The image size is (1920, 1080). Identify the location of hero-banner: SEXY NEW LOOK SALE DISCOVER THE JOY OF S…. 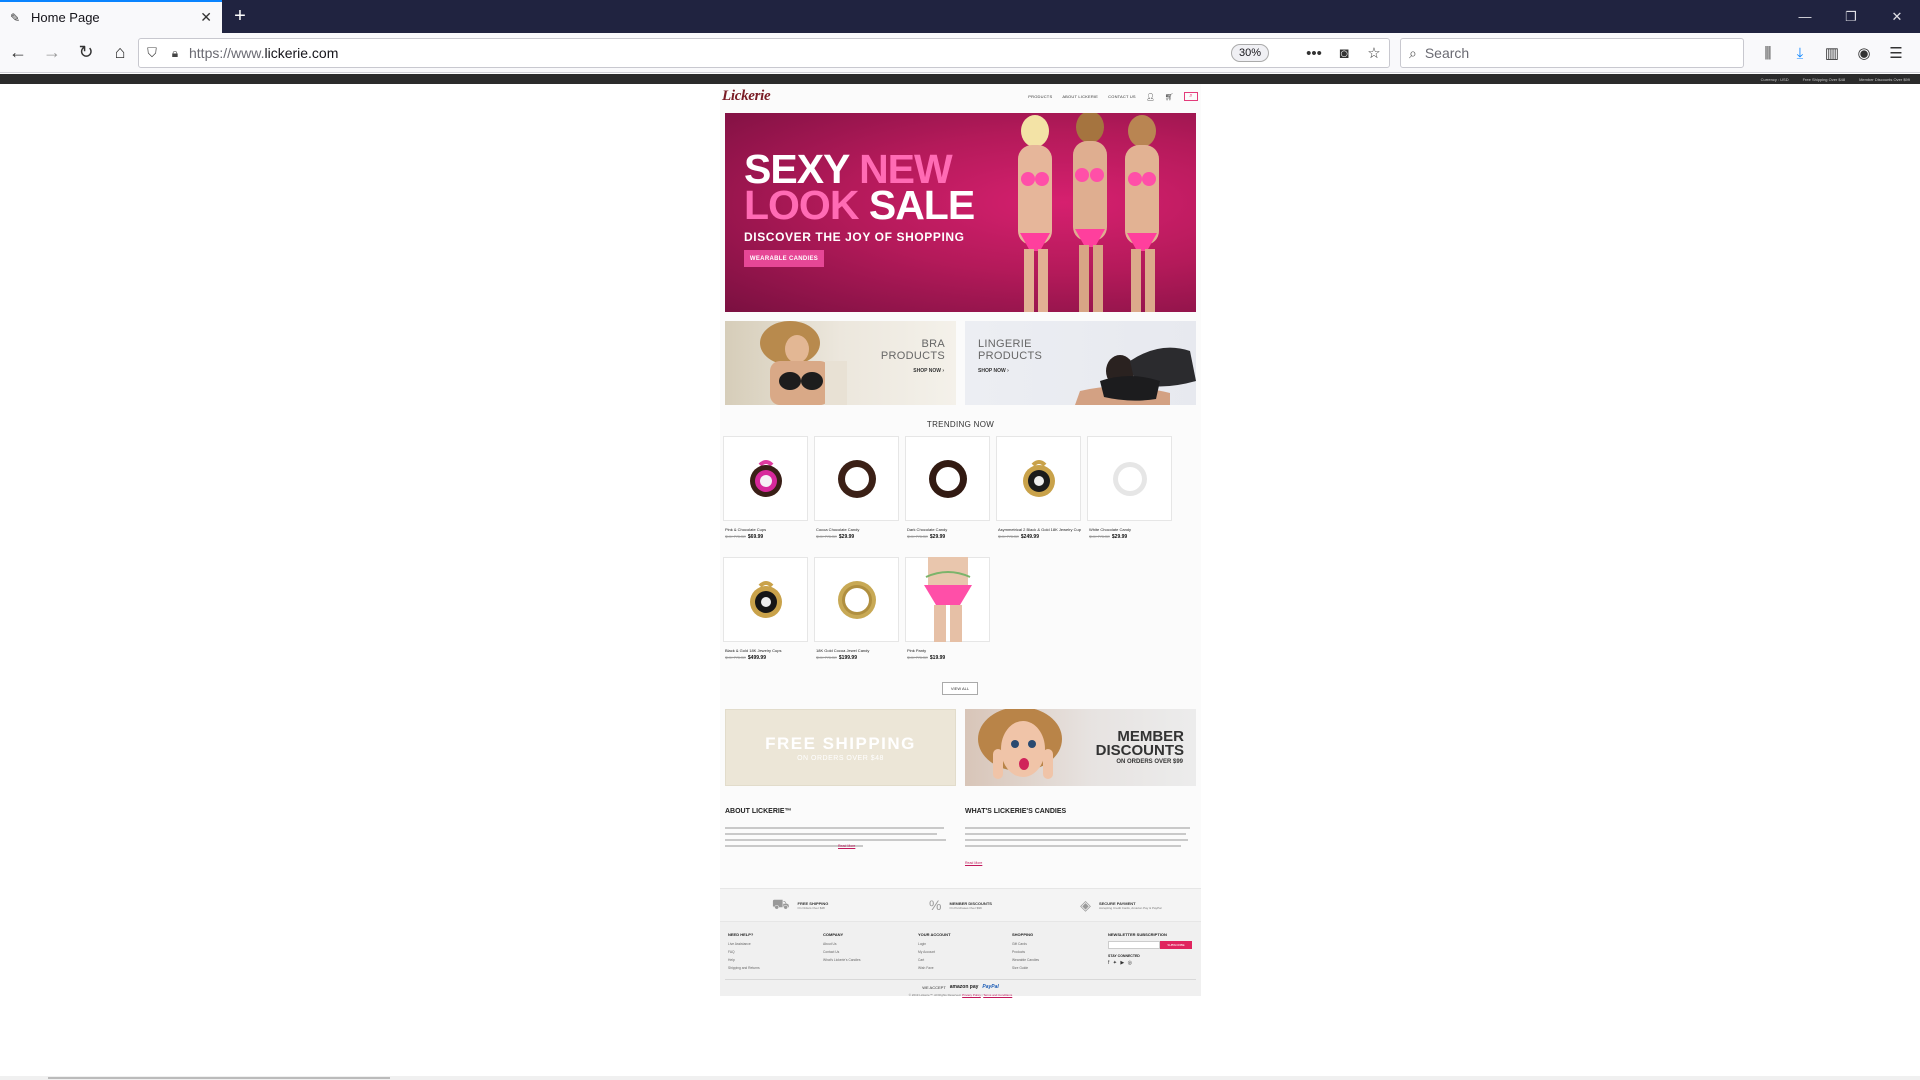
(960, 212).